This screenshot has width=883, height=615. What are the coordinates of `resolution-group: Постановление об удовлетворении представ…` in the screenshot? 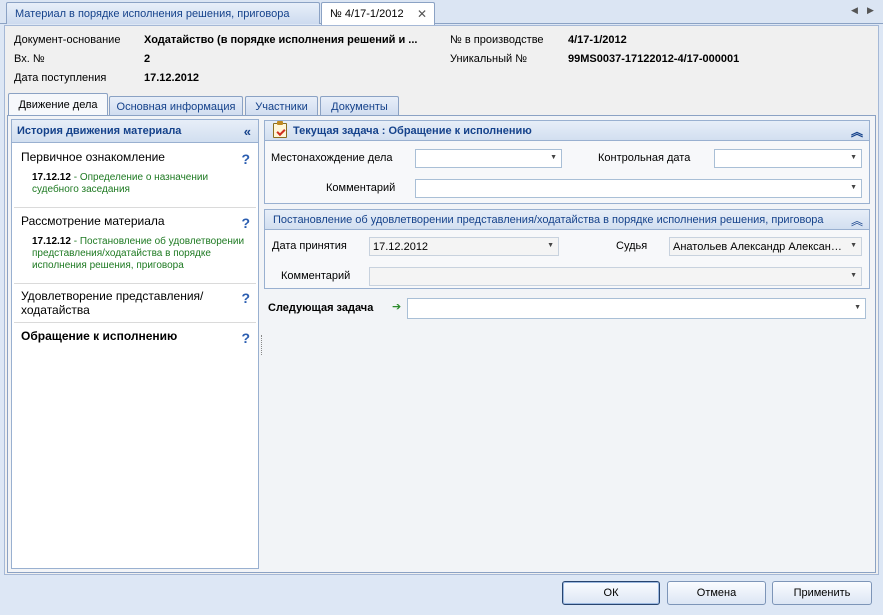 It's located at (567, 249).